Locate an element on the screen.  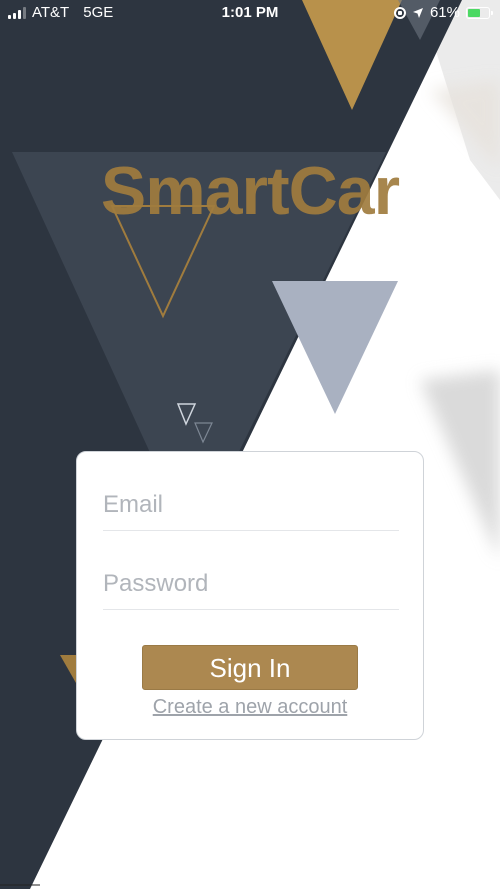
battery-charging-icon is located at coordinates (479, 12).